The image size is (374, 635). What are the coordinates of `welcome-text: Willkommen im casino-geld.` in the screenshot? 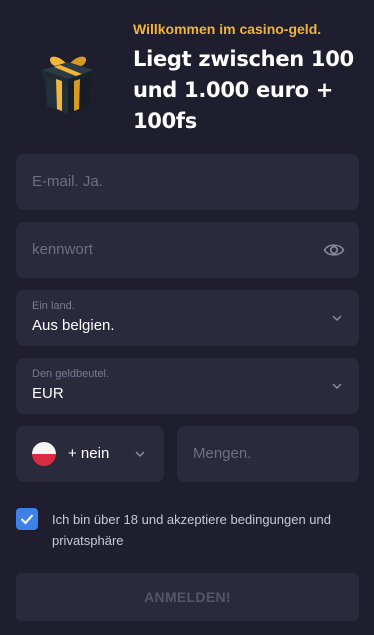 It's located at (227, 29).